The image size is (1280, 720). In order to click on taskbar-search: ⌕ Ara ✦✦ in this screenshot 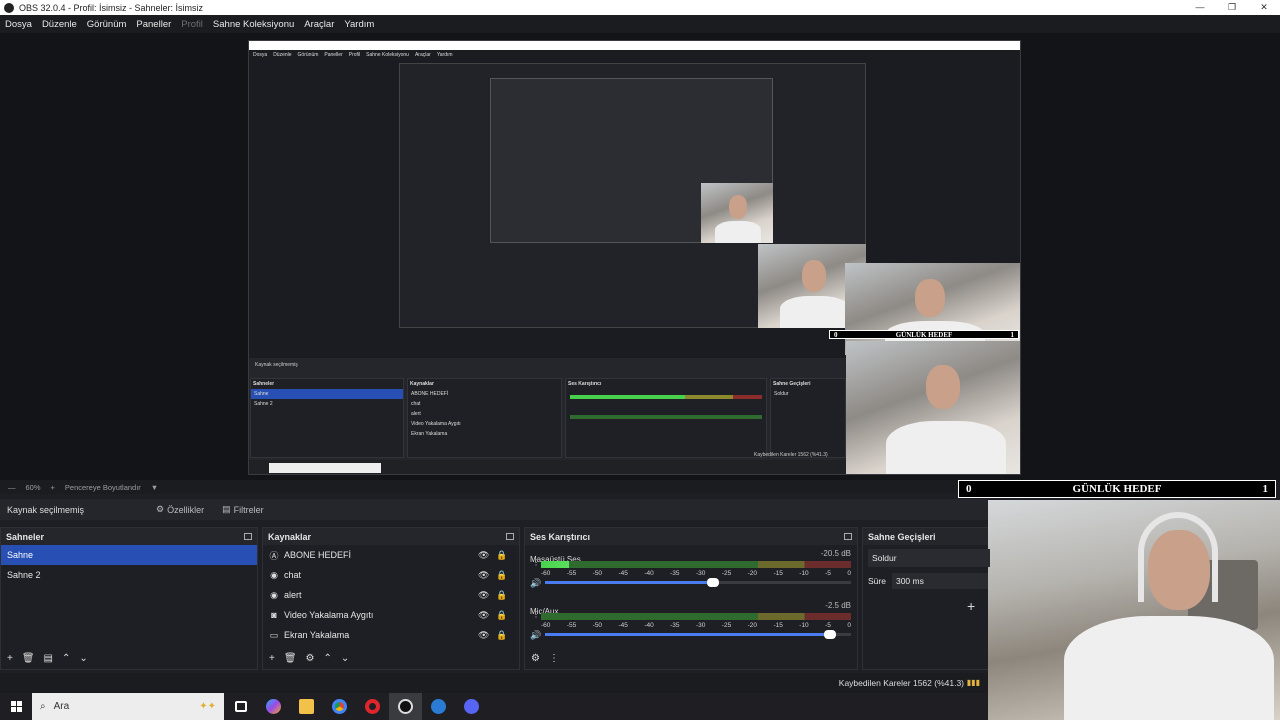, I will do `click(128, 706)`.